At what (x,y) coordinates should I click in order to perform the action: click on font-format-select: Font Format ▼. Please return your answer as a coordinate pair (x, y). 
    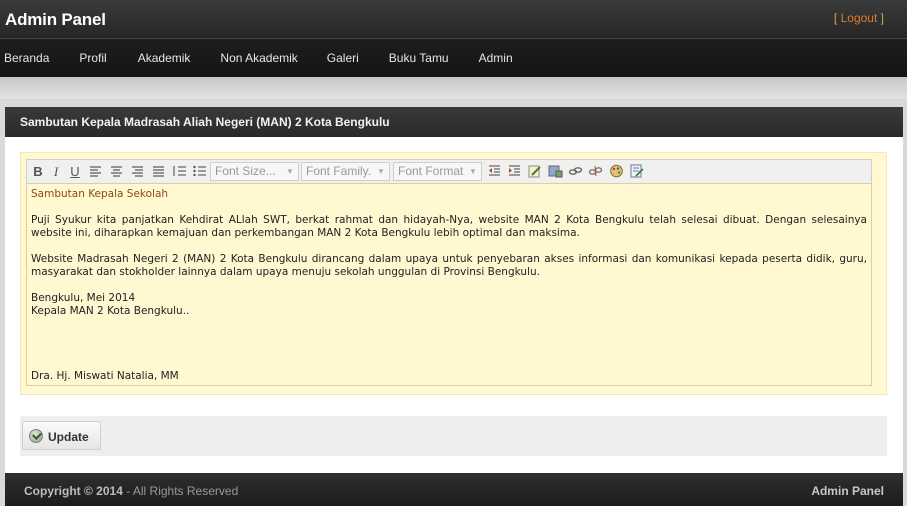
    Looking at the image, I should click on (437, 171).